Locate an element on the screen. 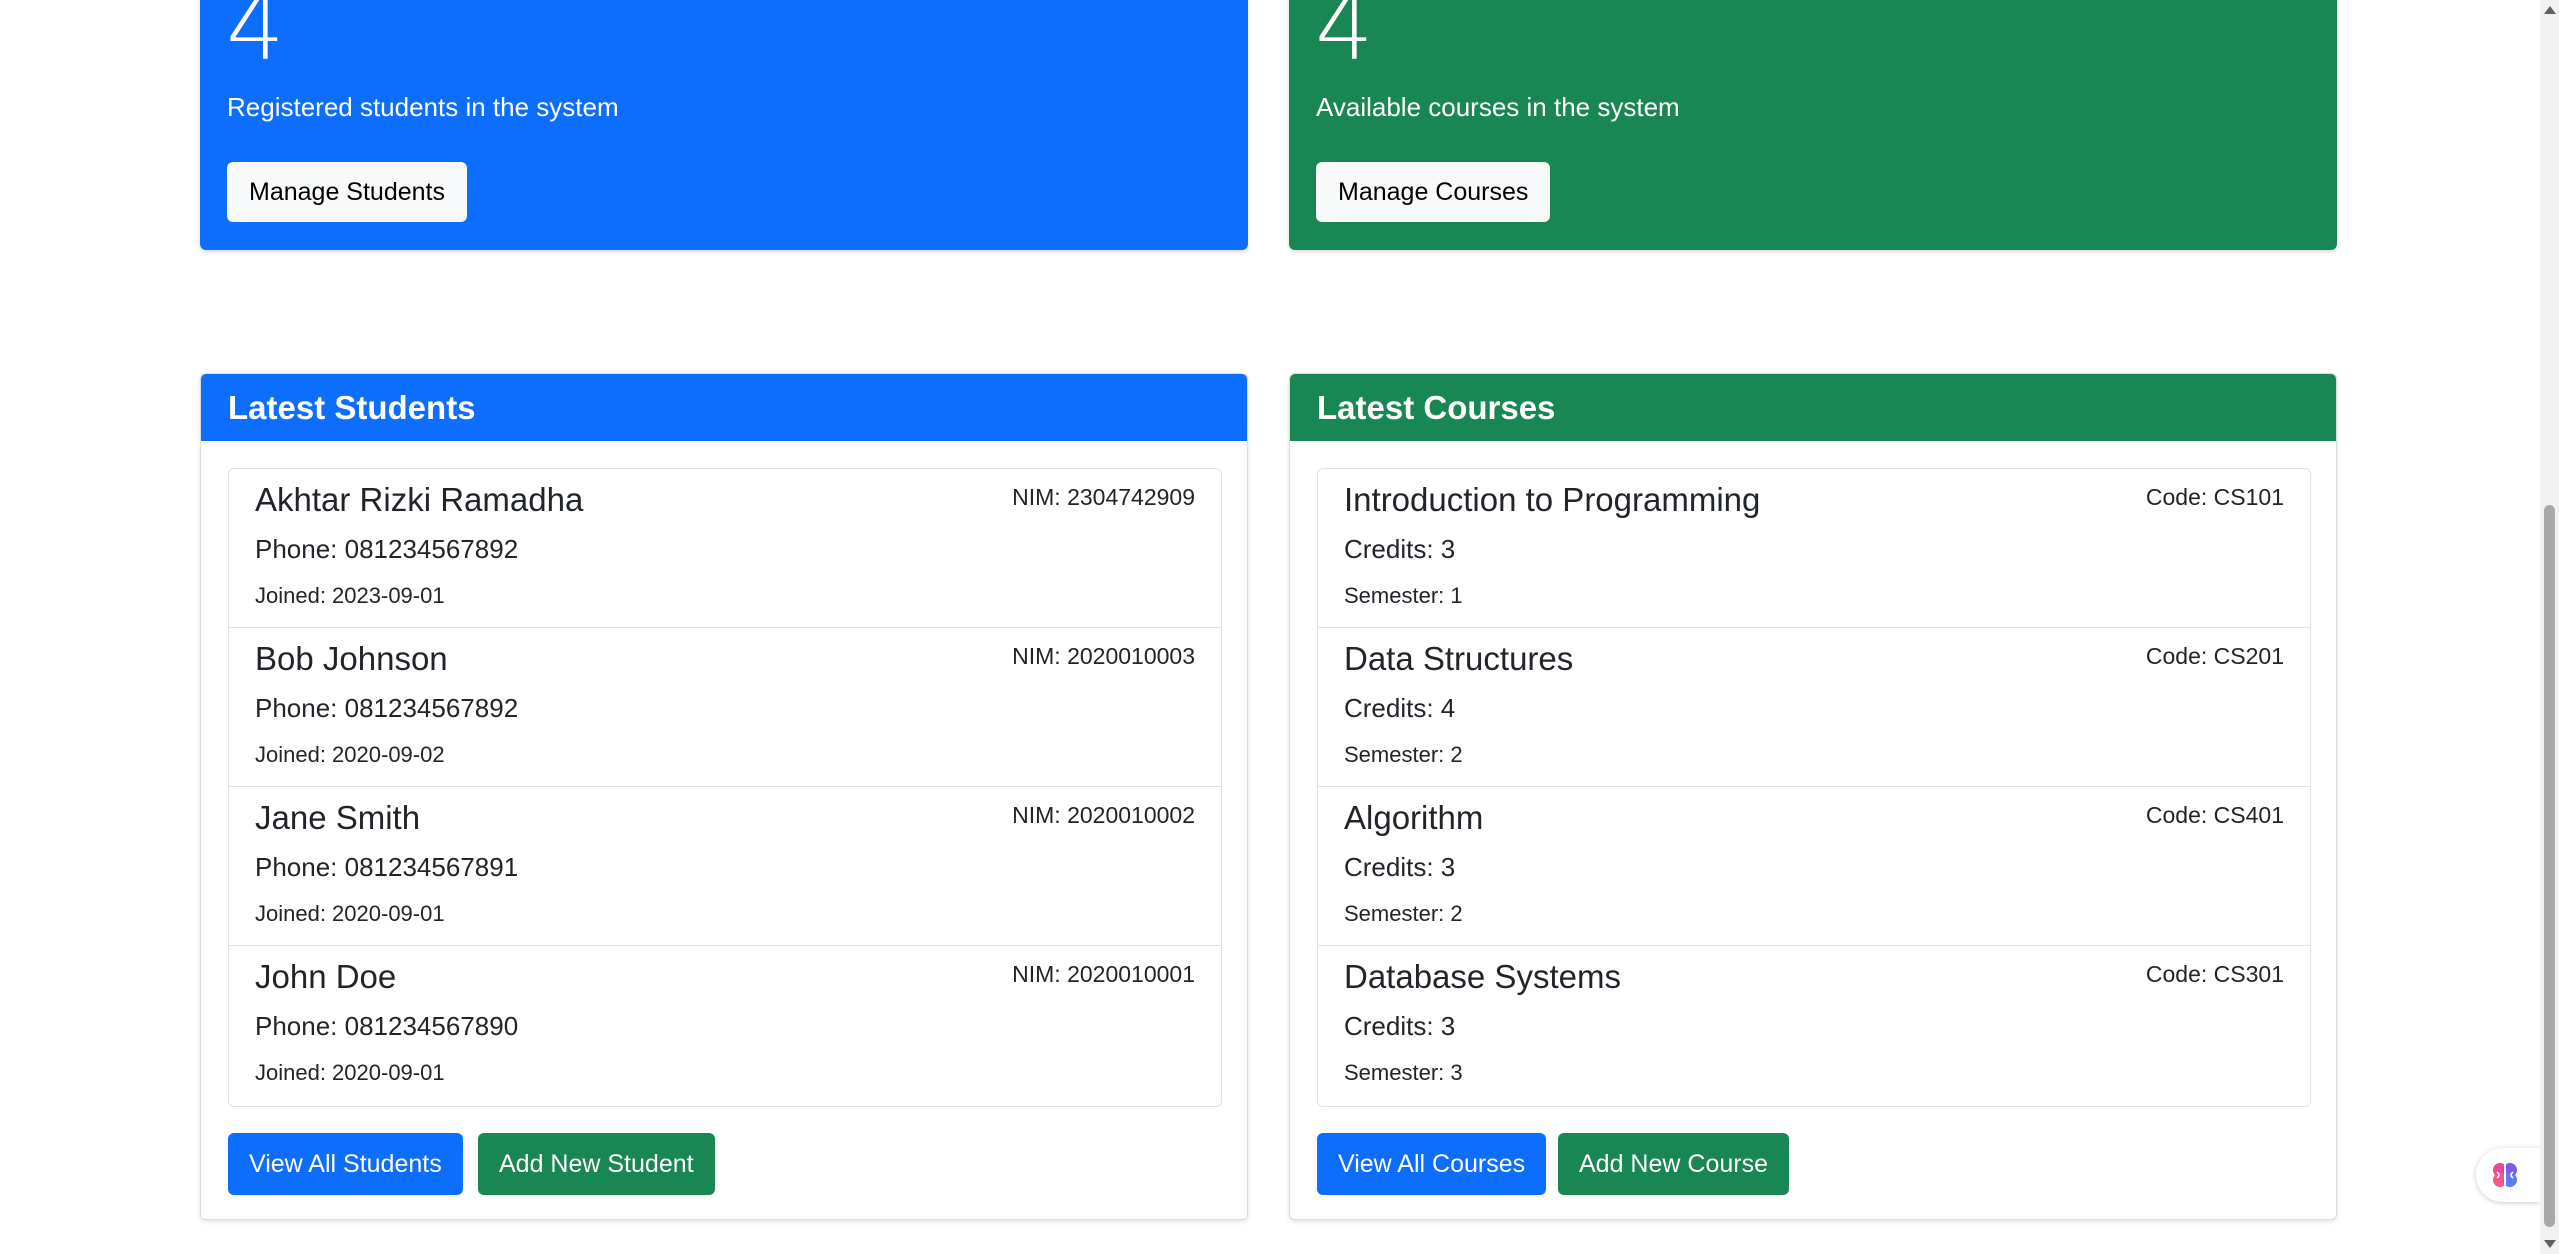 The width and height of the screenshot is (2559, 1254). scroll-up-arrow-icon is located at coordinates (2550, 10).